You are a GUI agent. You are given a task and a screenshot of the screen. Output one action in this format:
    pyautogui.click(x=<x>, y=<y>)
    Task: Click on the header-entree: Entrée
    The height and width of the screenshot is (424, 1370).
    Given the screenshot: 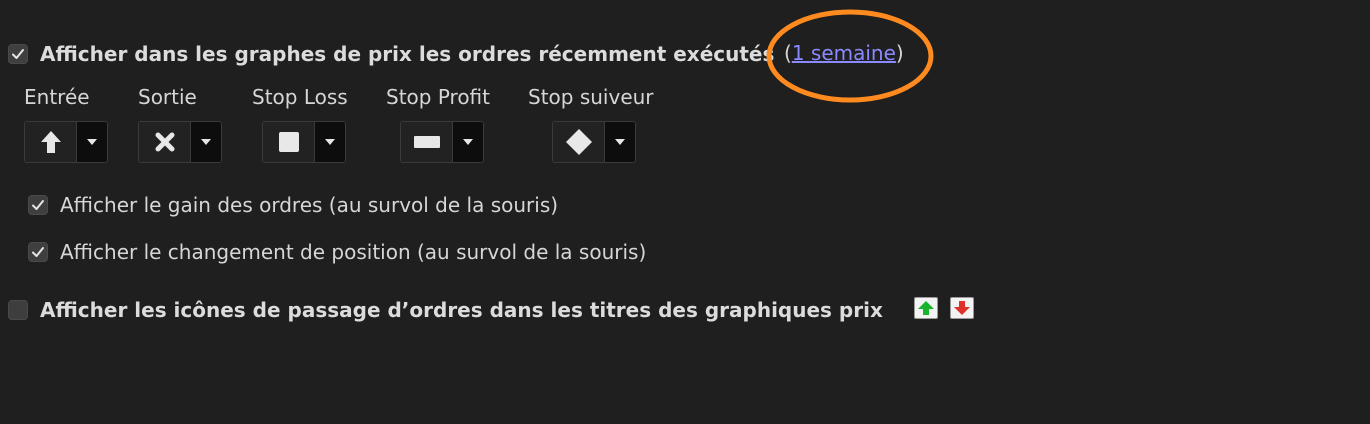 What is the action you would take?
    pyautogui.click(x=57, y=97)
    